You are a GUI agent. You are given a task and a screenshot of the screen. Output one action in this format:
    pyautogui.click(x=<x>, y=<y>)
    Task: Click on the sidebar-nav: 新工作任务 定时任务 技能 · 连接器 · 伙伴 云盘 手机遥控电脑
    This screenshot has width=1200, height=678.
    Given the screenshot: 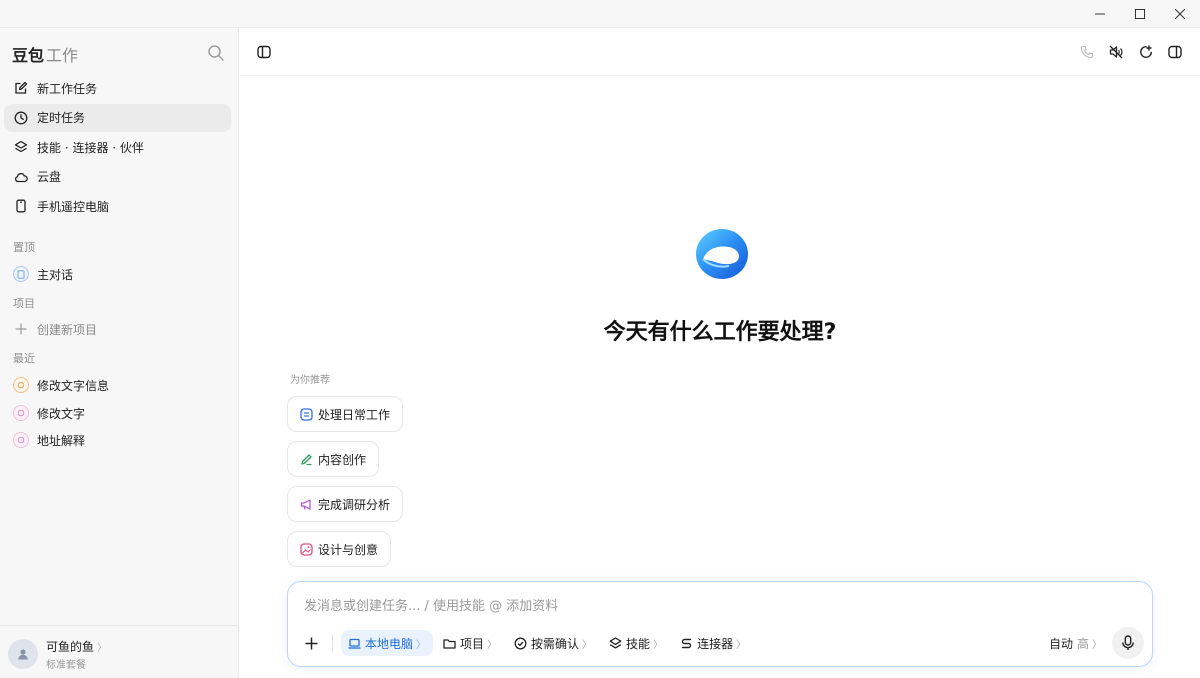 What is the action you would take?
    pyautogui.click(x=117, y=148)
    